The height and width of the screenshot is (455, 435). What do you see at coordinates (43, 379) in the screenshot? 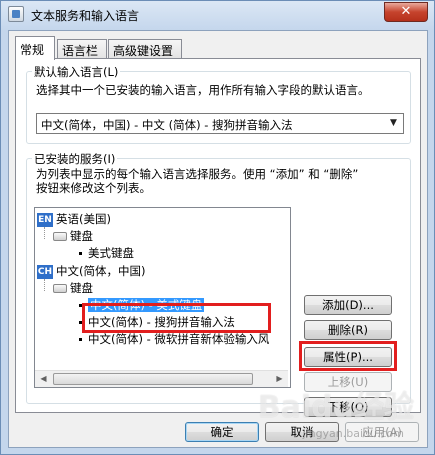
I see `scroll-left-icon: ◀` at bounding box center [43, 379].